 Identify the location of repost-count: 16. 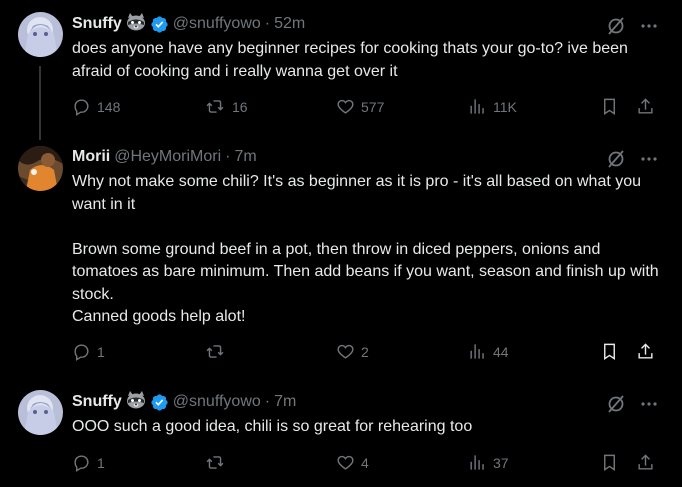
(240, 106).